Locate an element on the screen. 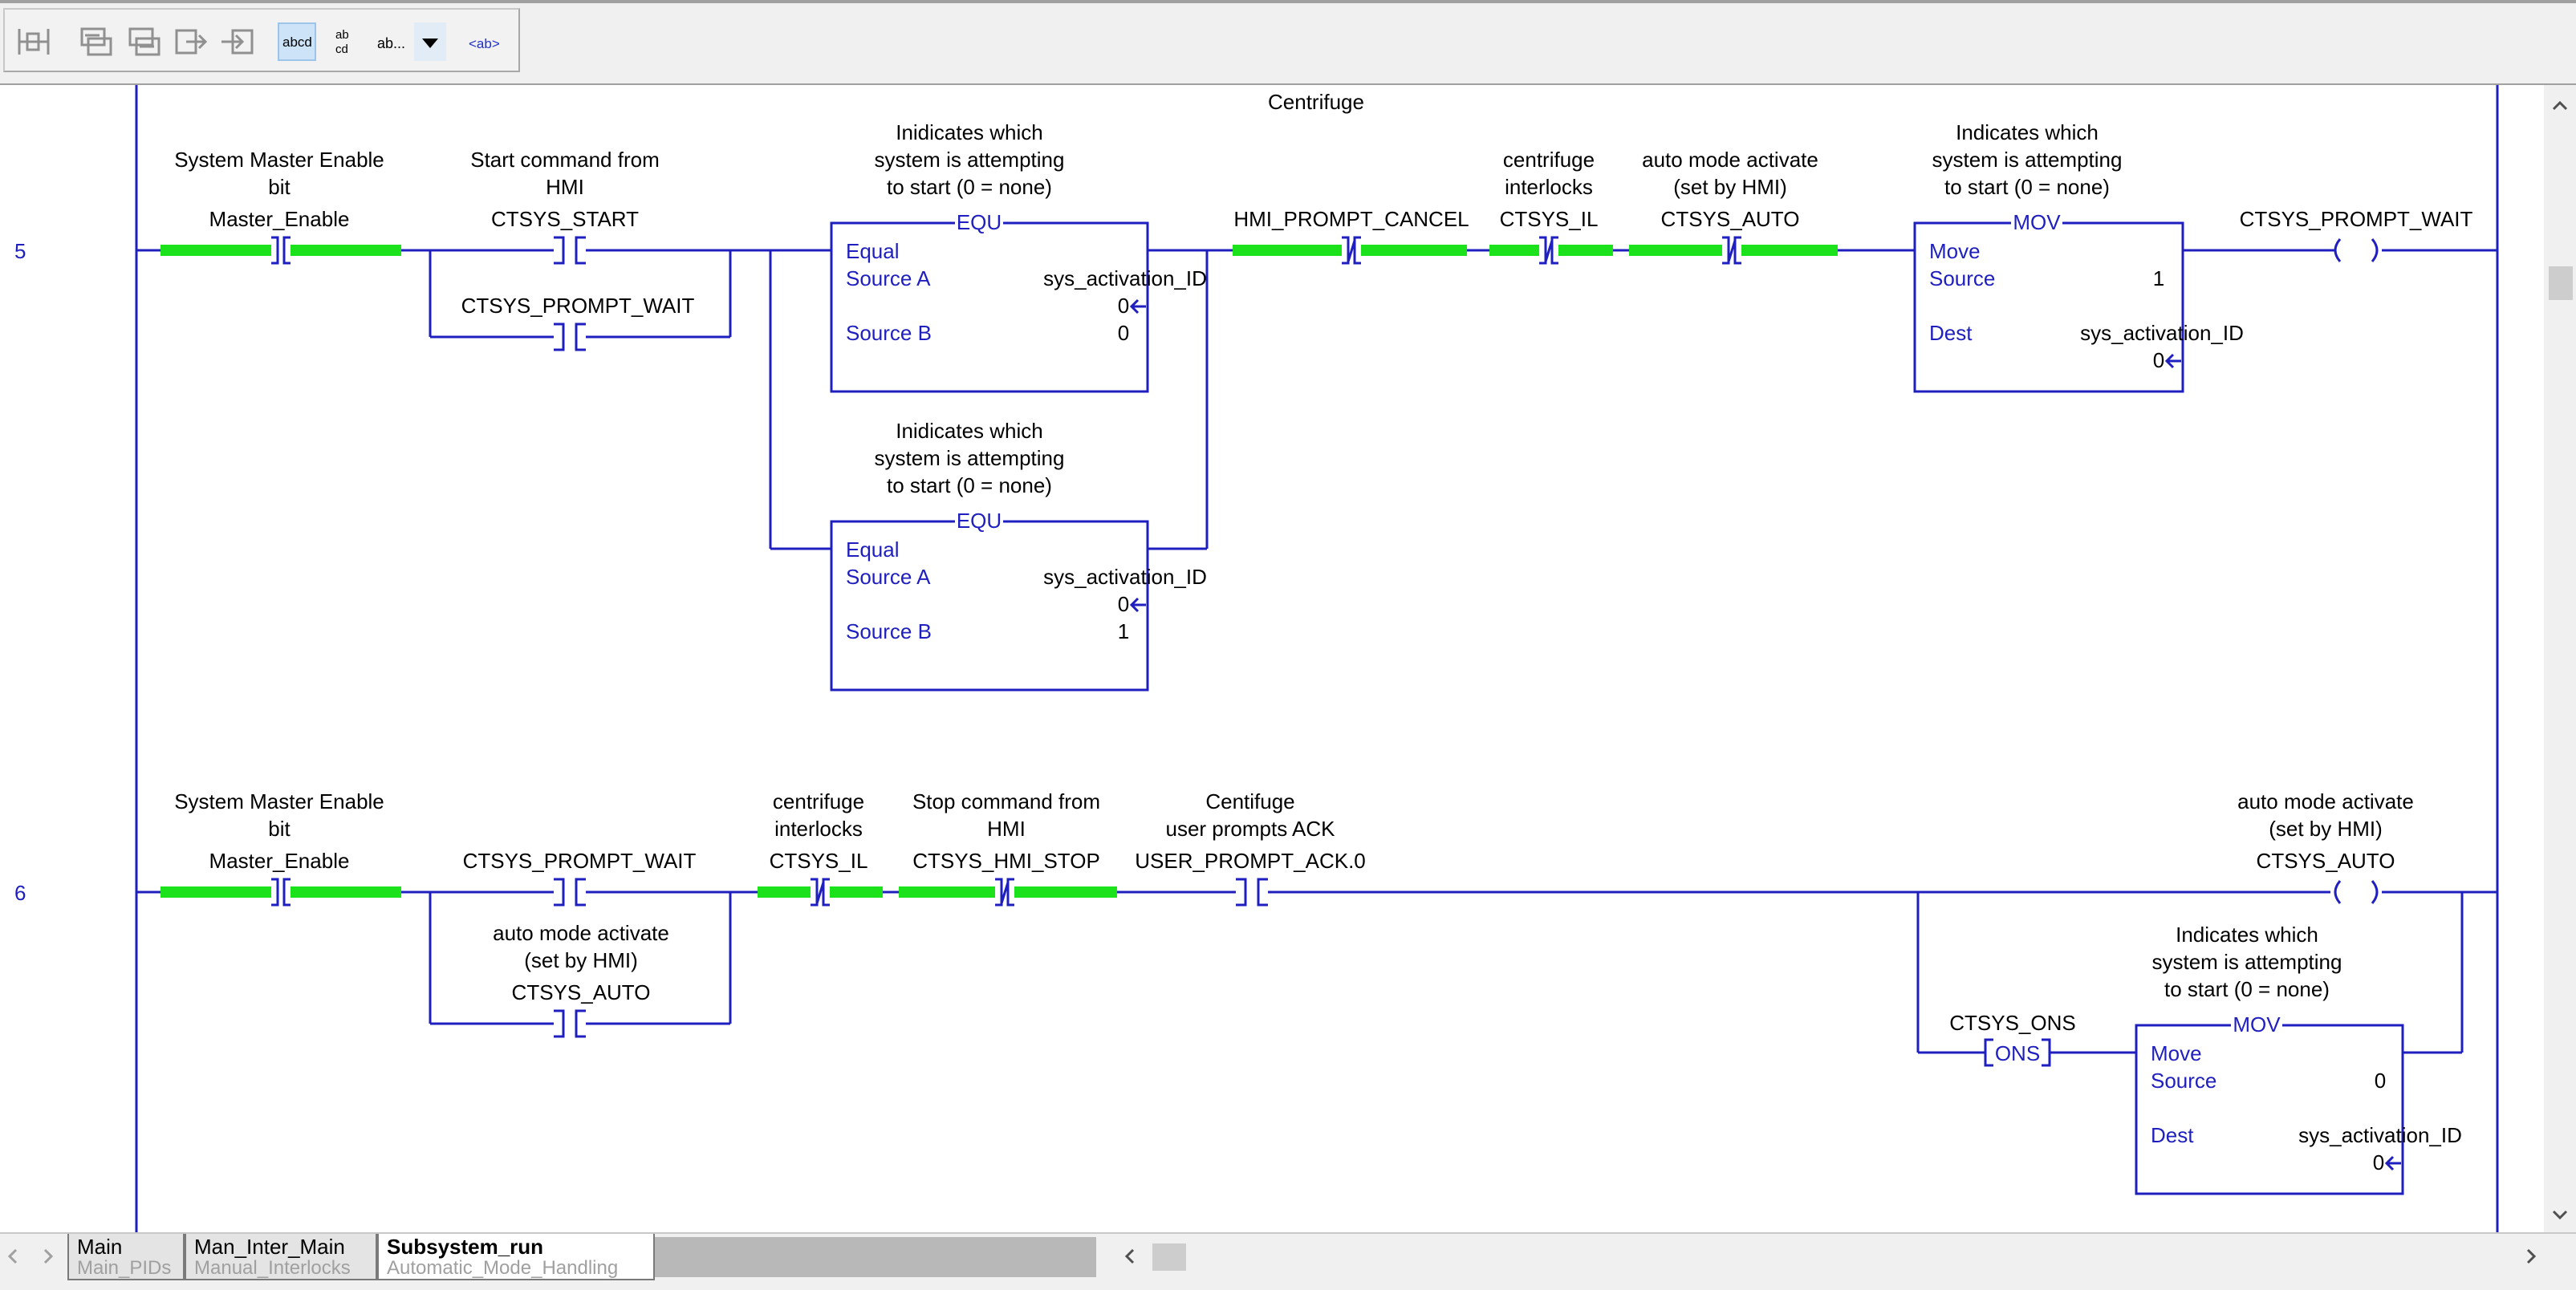 This screenshot has height=1290, width=2576. contact-ctsys-start: Start command from HMI CTSYS_START is located at coordinates (565, 206).